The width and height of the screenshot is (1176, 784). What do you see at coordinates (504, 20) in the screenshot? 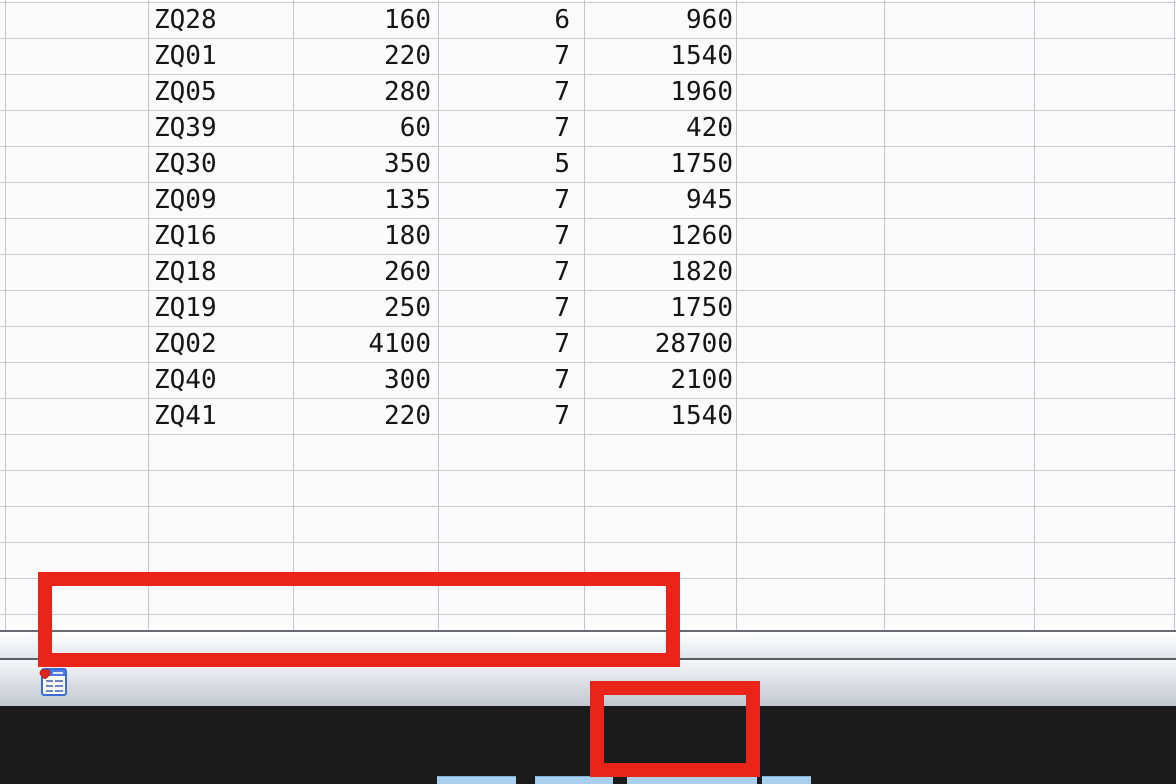
I see `cell-unit: 6` at bounding box center [504, 20].